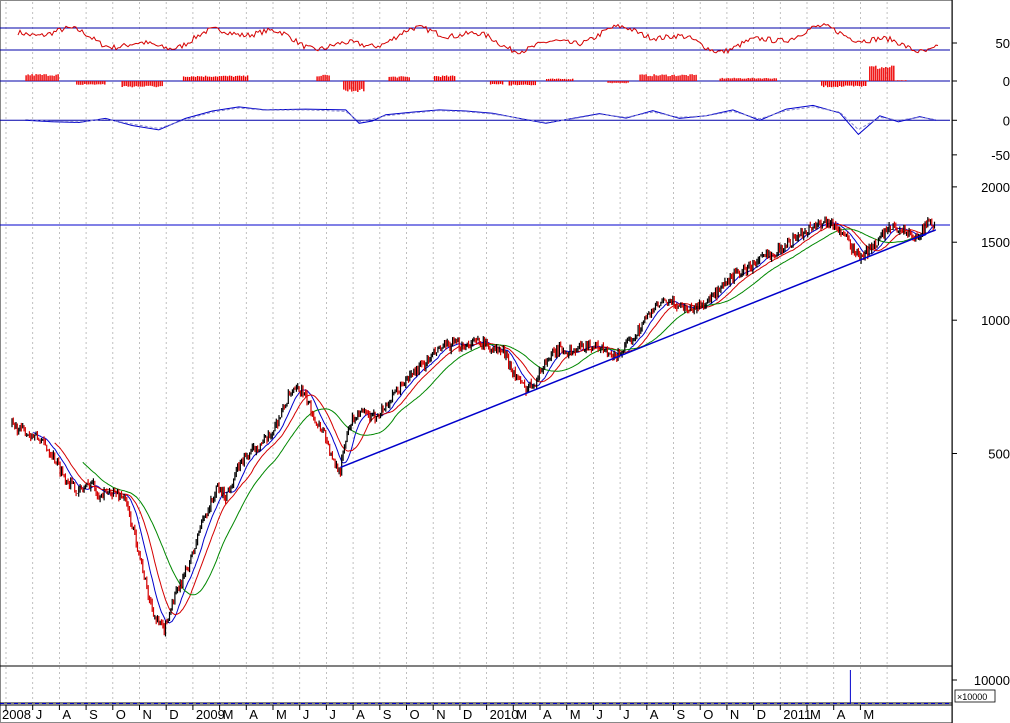 This screenshot has height=723, width=1010. I want to click on y-axis-ticks: 5000-5020001500100050010000, so click(981, 362).